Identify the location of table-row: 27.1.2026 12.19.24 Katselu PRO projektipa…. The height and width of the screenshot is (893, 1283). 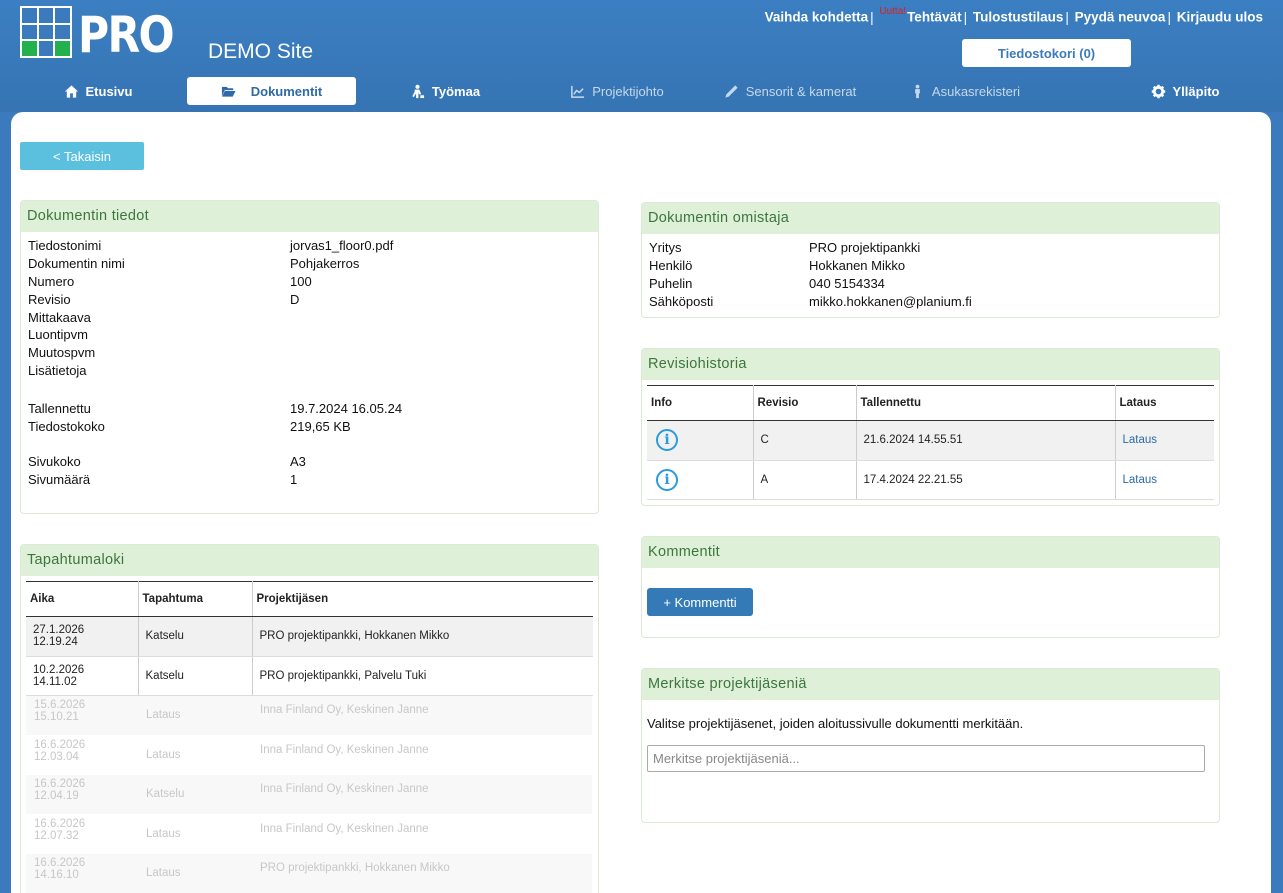
(309, 636).